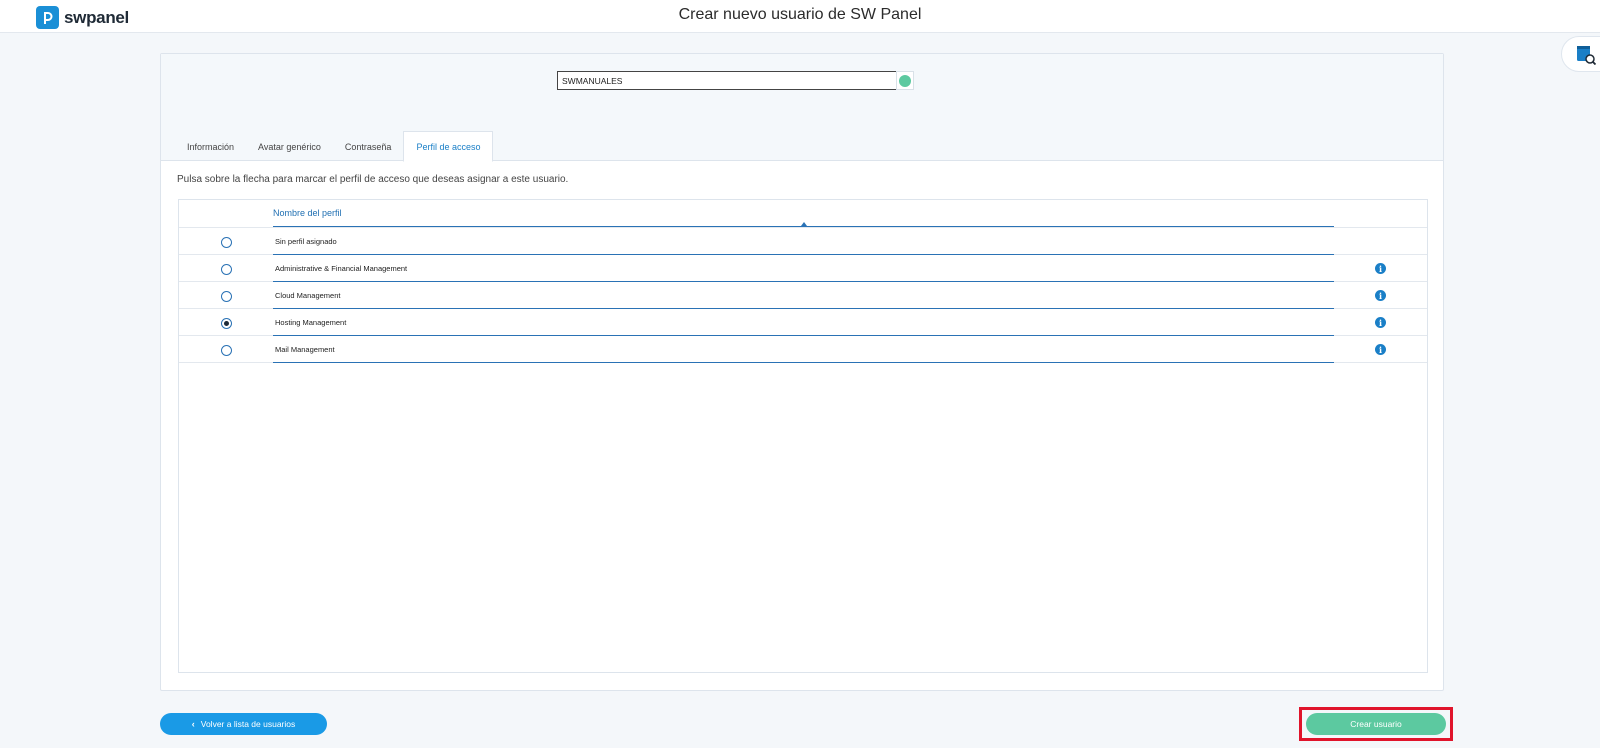 This screenshot has width=1600, height=748. I want to click on table-header: Nombre del perfil, so click(803, 214).